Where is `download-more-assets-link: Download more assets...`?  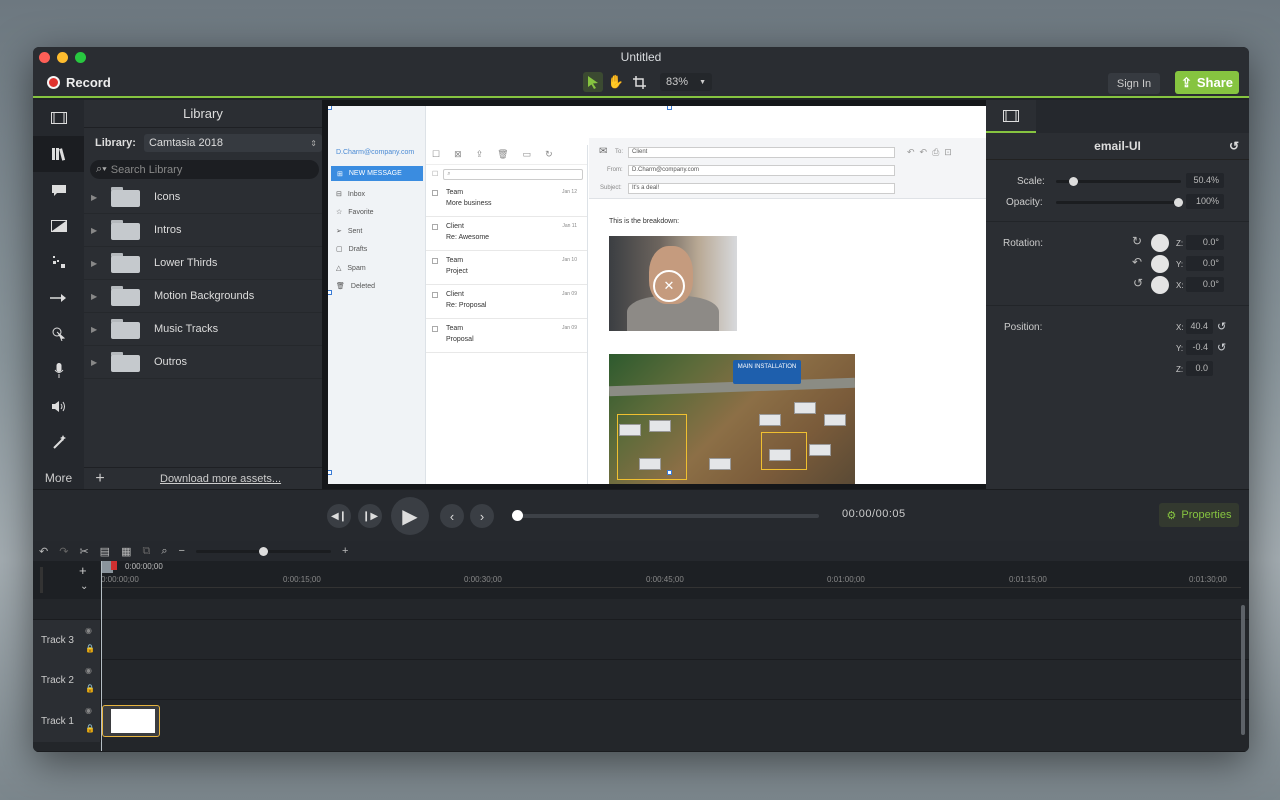
download-more-assets-link: Download more assets... is located at coordinates (220, 479).